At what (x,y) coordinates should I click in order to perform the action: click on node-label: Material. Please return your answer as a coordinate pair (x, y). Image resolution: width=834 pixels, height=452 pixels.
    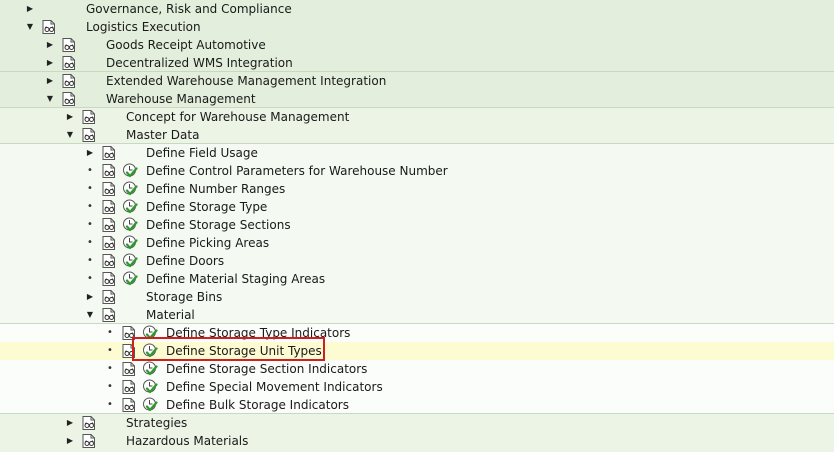
    Looking at the image, I should click on (170, 315).